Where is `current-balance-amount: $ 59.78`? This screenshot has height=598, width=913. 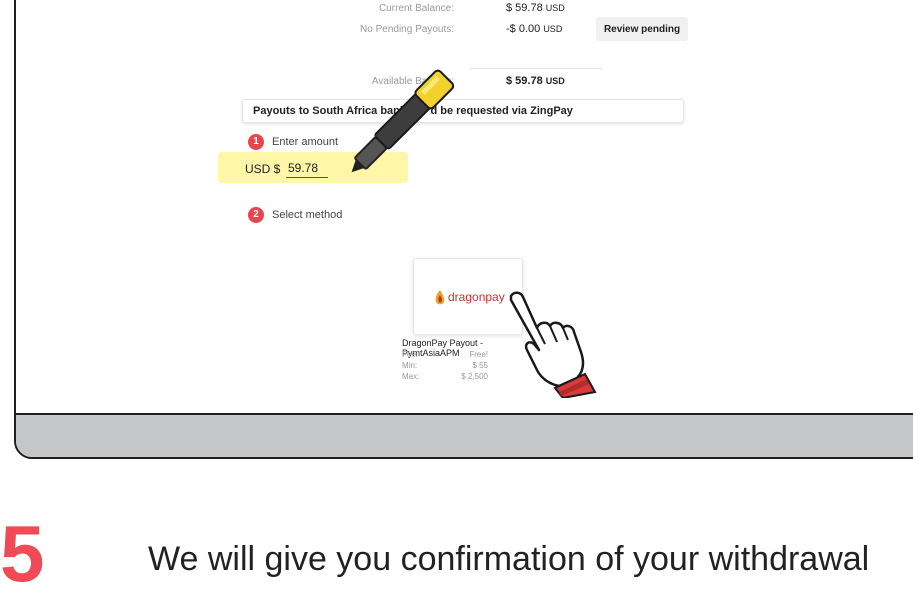
current-balance-amount: $ 59.78 is located at coordinates (524, 8).